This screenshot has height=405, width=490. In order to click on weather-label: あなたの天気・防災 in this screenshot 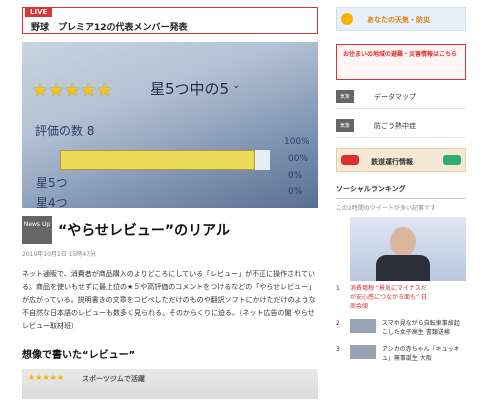, I will do `click(398, 20)`.